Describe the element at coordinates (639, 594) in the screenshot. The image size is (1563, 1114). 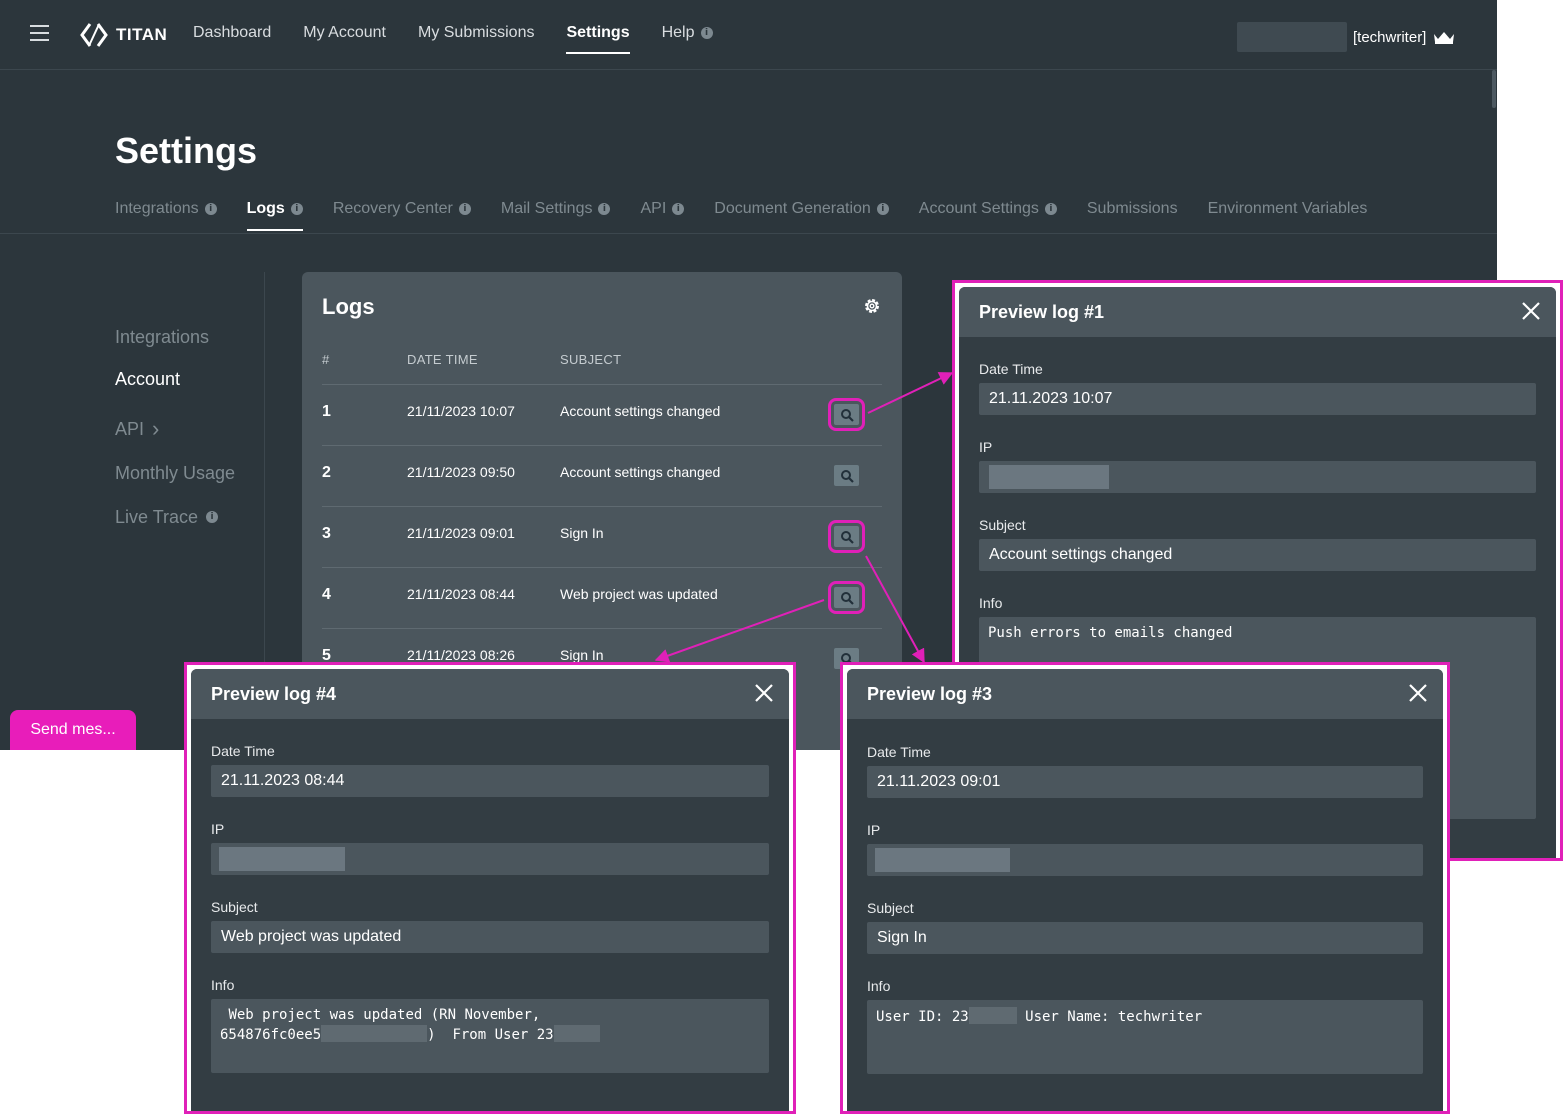
I see `row-subject: Web project was updated` at that location.